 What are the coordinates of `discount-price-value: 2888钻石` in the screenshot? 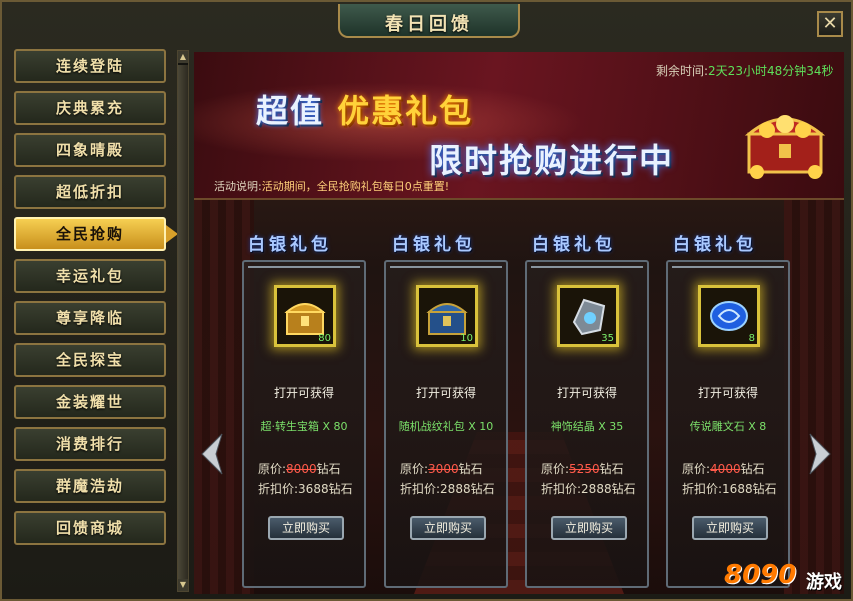 It's located at (467, 489).